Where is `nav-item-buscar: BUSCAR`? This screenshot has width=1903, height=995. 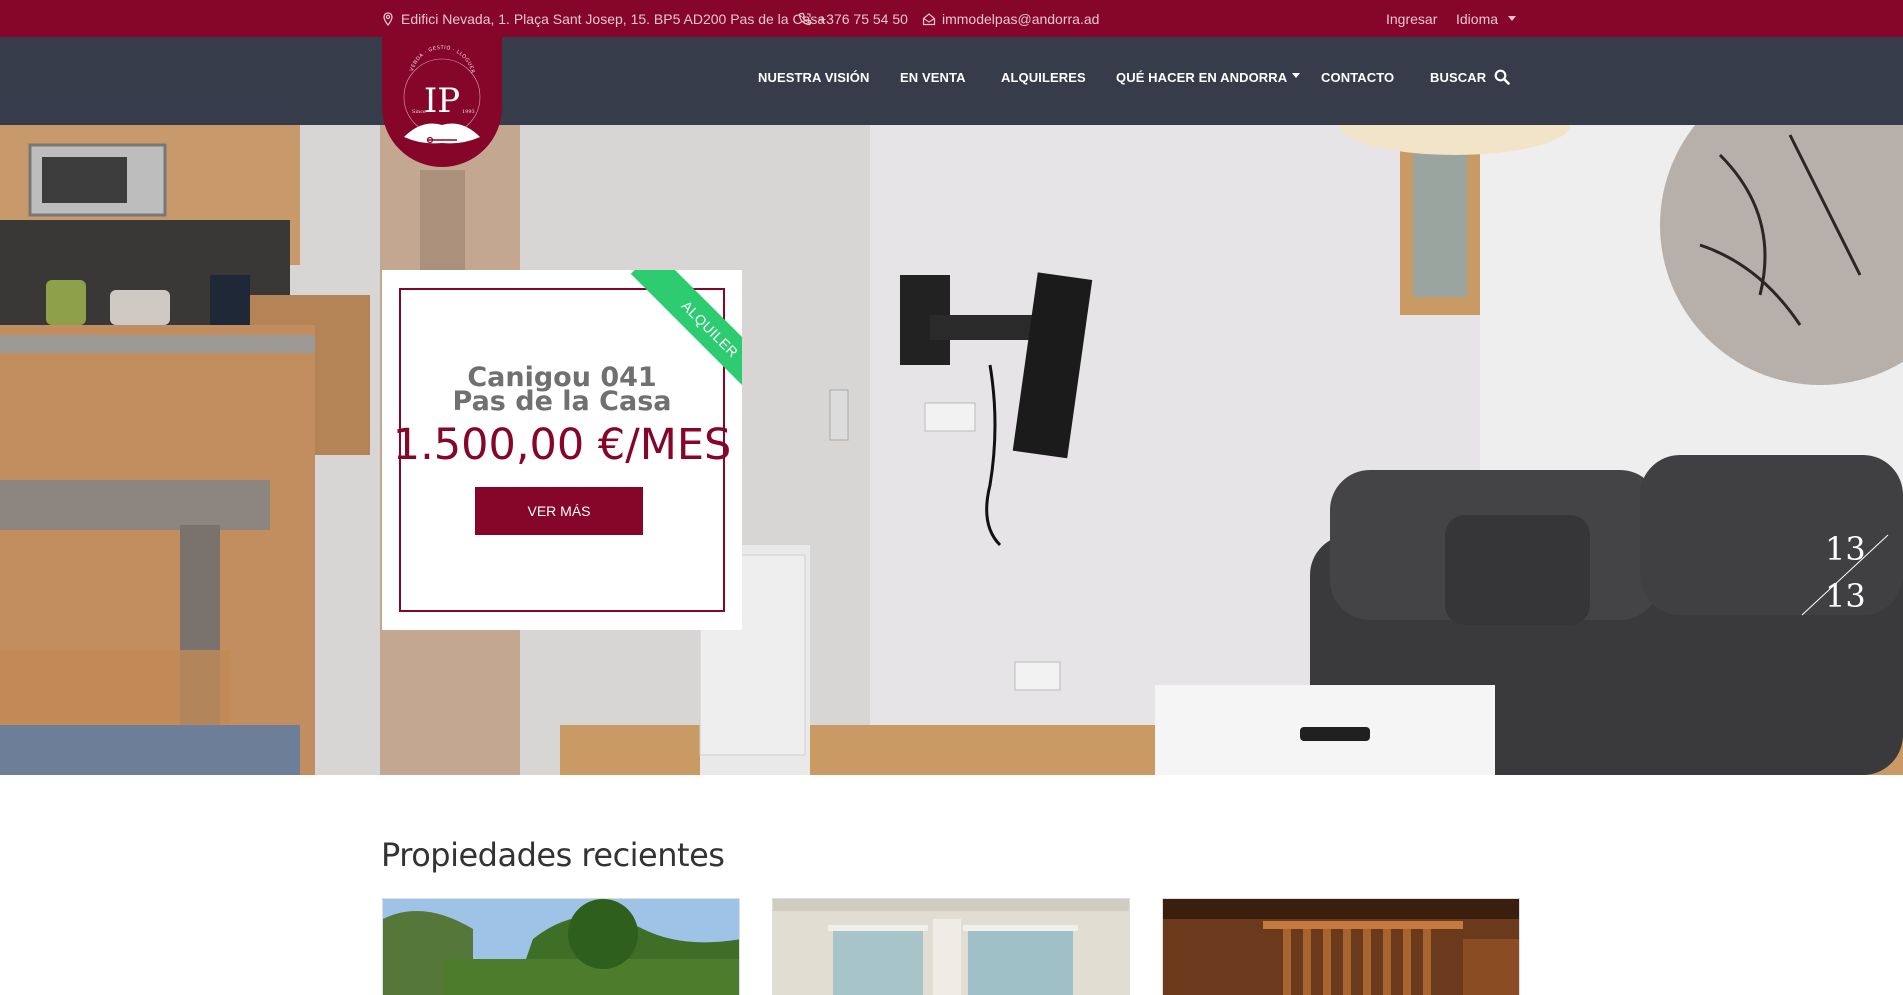
nav-item-buscar: BUSCAR is located at coordinates (1470, 77).